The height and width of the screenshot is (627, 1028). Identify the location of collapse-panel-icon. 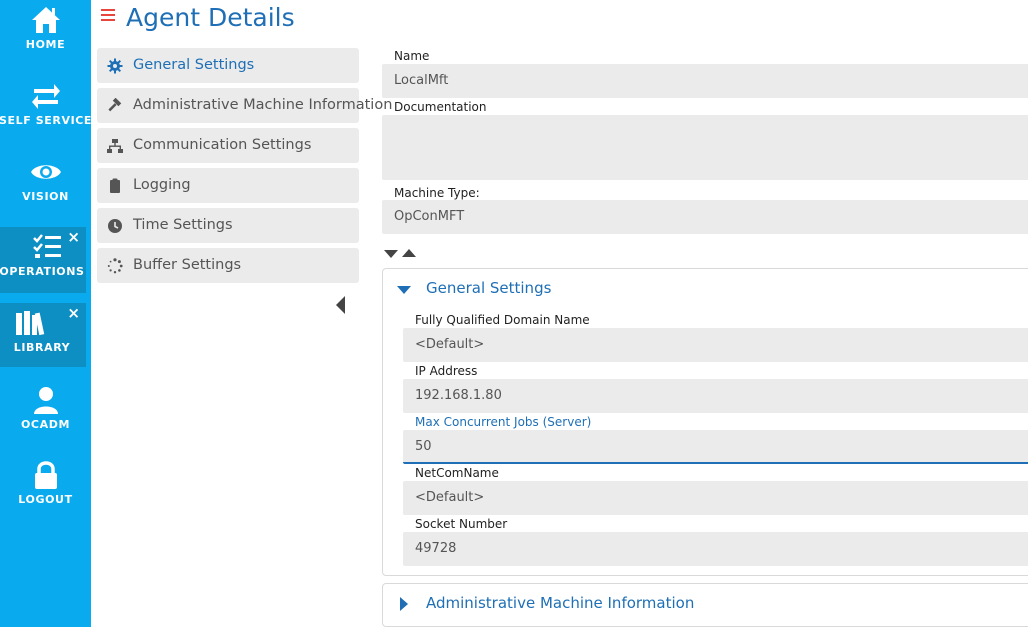
(340, 305).